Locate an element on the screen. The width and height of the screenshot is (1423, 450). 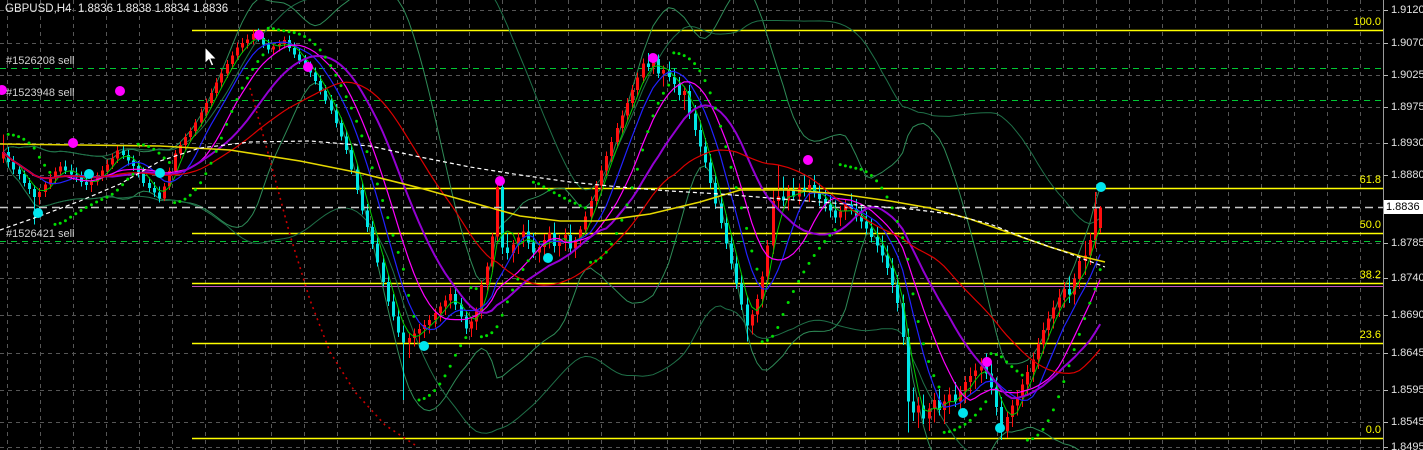
price-axis-label: 1.9120 is located at coordinates (1407, 10).